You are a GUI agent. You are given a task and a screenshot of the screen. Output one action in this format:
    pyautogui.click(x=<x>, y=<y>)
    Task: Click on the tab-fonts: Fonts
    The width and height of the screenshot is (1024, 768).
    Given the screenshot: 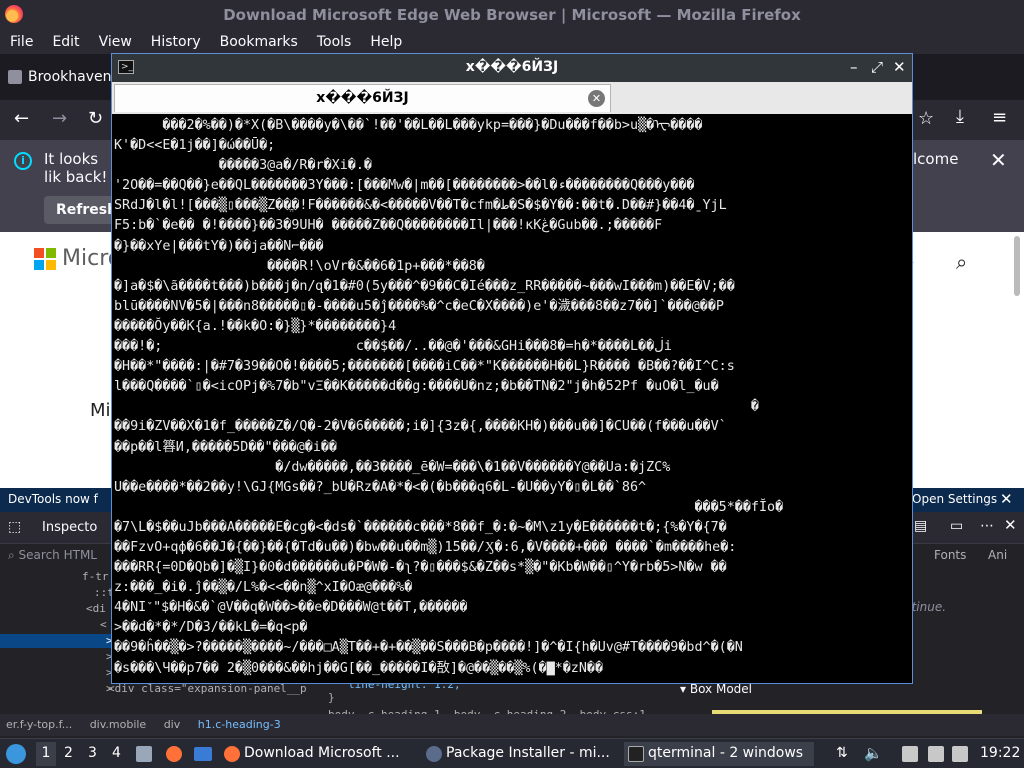 What is the action you would take?
    pyautogui.click(x=950, y=555)
    